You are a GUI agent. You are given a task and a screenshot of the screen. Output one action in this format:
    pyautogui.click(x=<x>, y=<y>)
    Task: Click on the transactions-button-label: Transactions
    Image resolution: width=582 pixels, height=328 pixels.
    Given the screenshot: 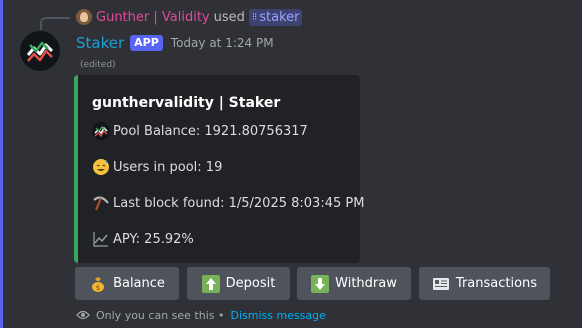 What is the action you would take?
    pyautogui.click(x=496, y=283)
    